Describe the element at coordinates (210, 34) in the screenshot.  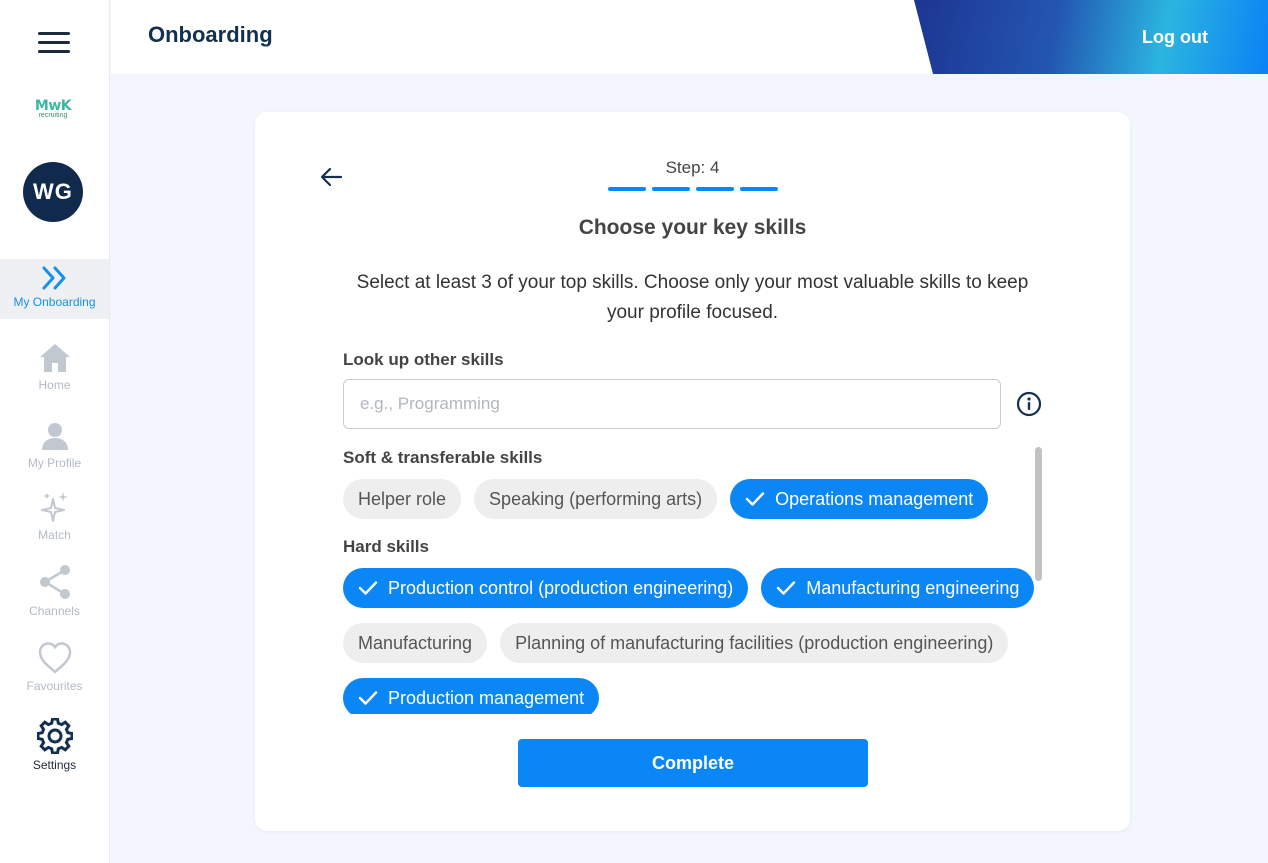
I see `page-title: Onboarding` at that location.